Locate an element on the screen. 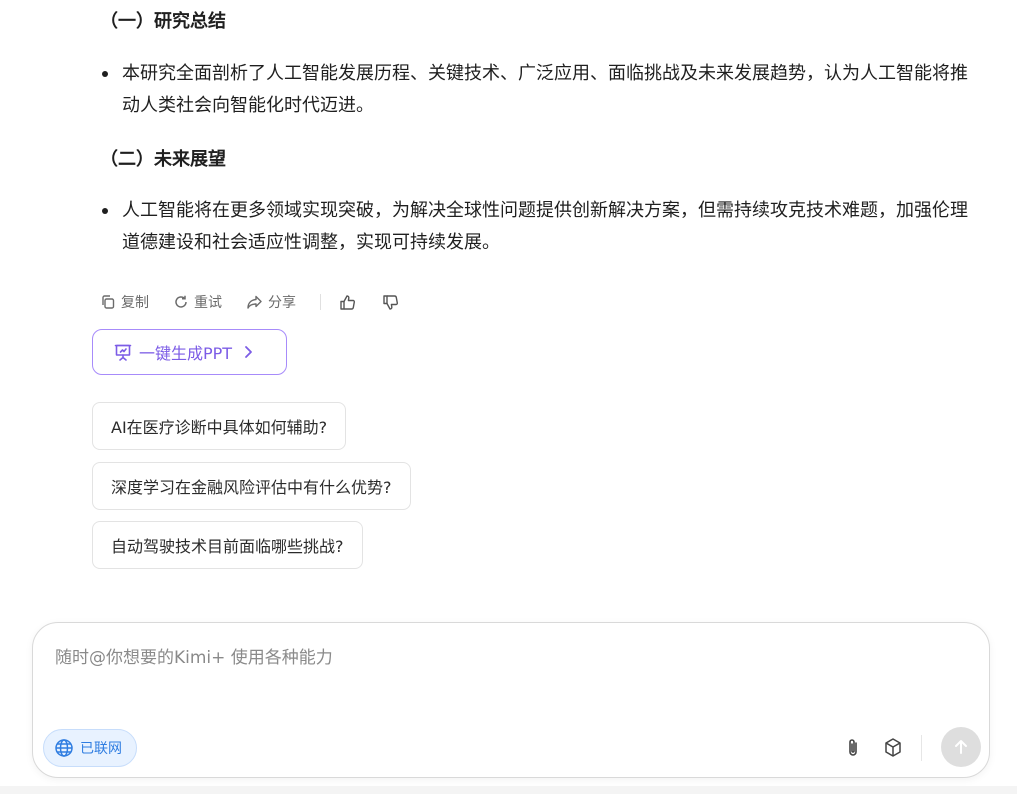 This screenshot has width=1017, height=794. message-actions: 复制 重试 分享 is located at coordinates (262, 302).